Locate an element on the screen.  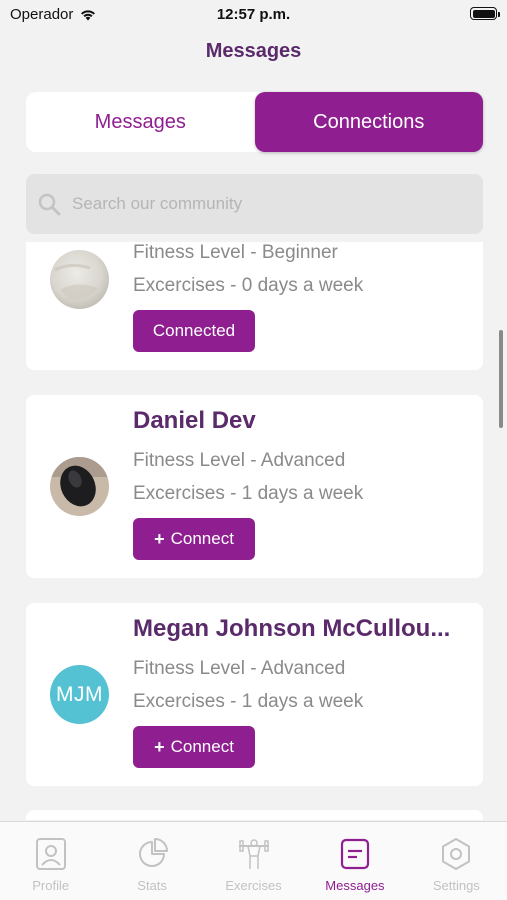
user-fitness-level: Fitness Level - Beginner is located at coordinates (235, 252).